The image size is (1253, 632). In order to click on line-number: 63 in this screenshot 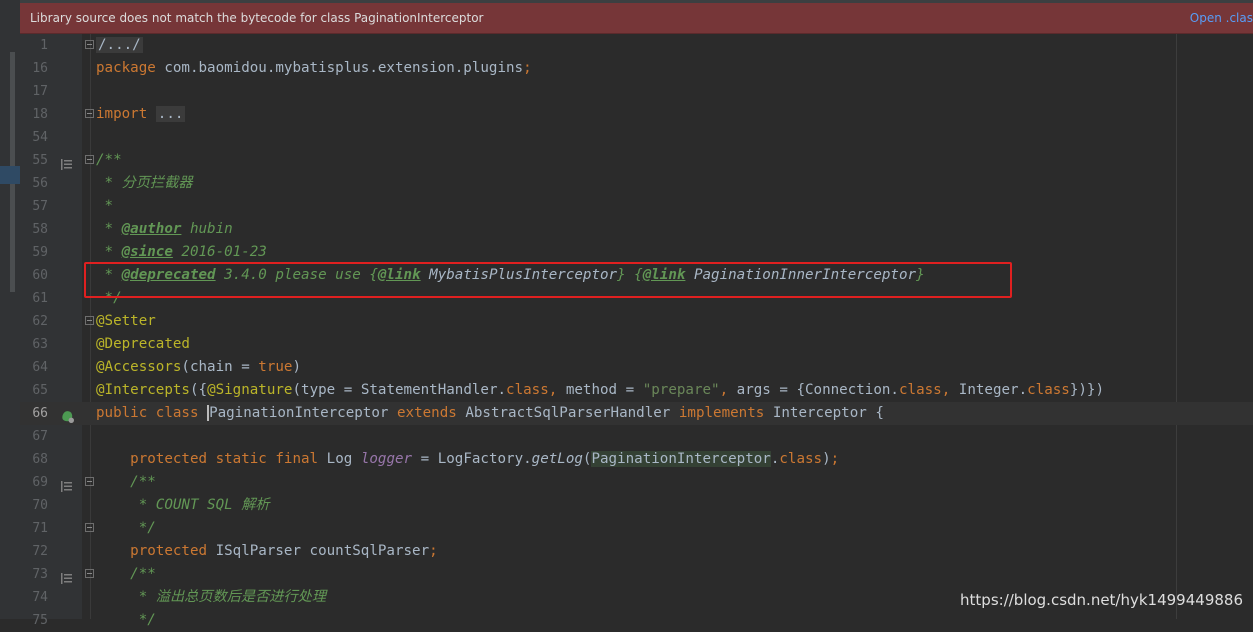, I will do `click(40, 344)`.